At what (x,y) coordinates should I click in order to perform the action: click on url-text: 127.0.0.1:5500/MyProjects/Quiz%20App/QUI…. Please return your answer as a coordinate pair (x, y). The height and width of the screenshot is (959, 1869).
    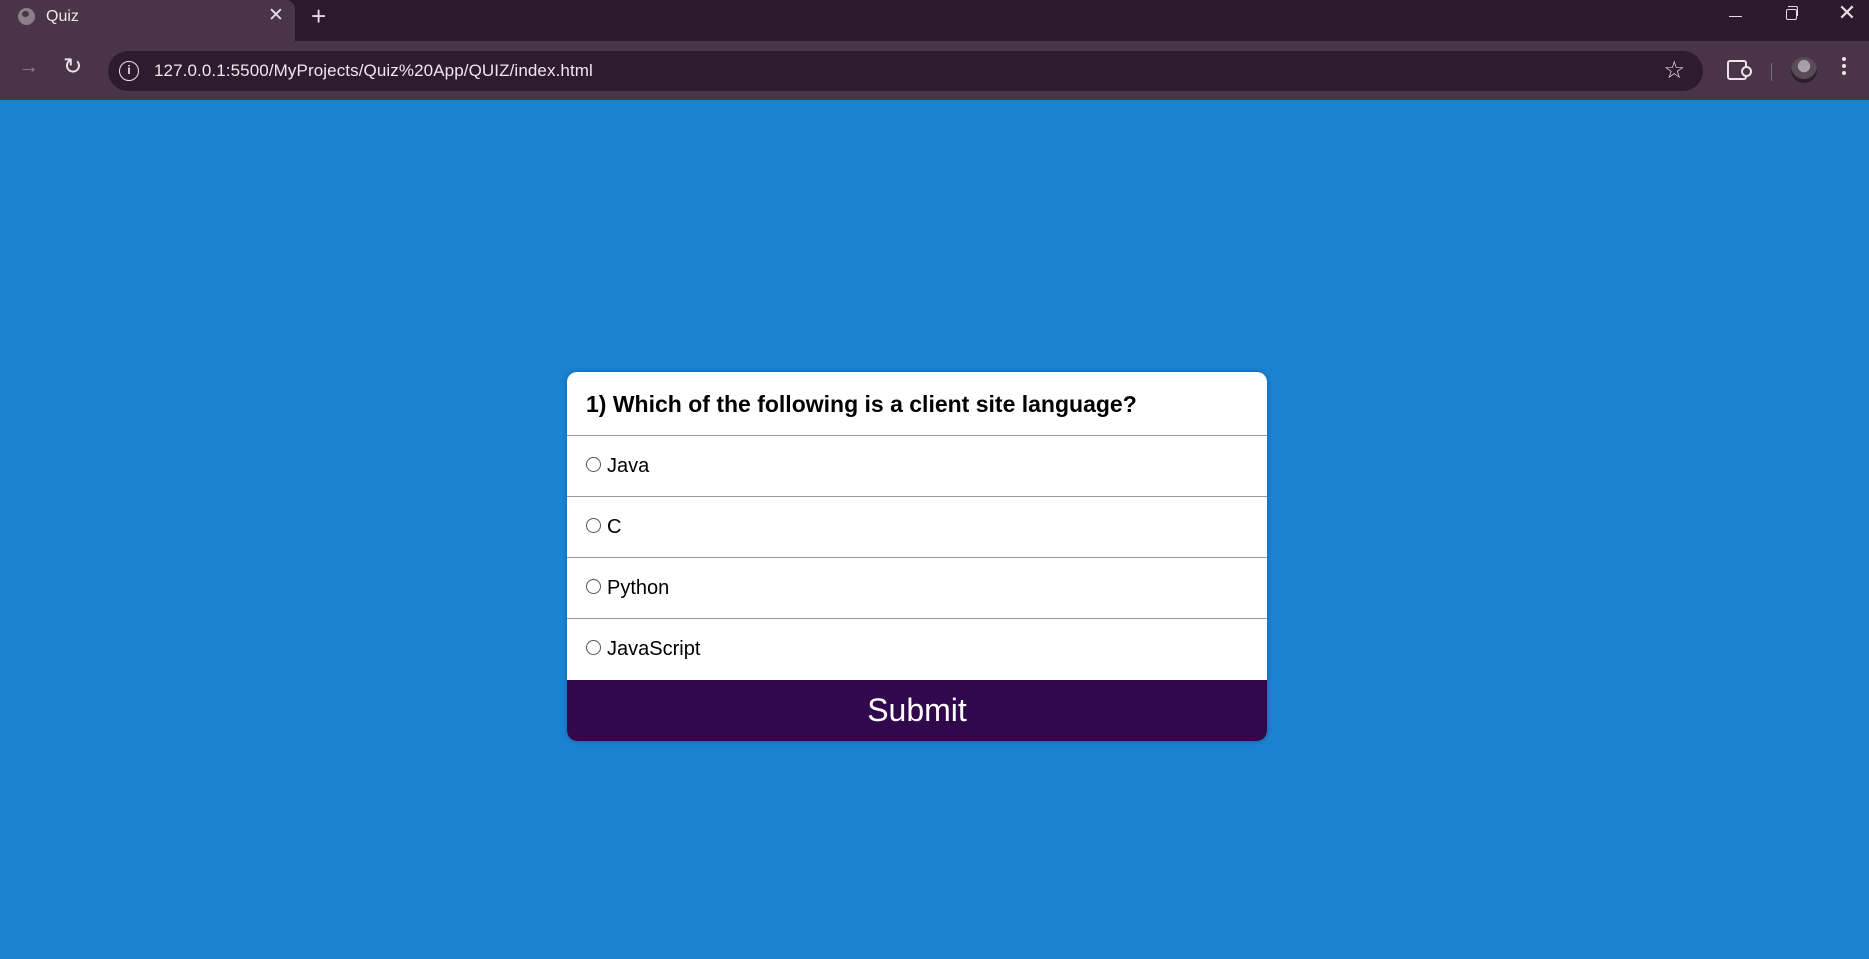
    Looking at the image, I should click on (373, 71).